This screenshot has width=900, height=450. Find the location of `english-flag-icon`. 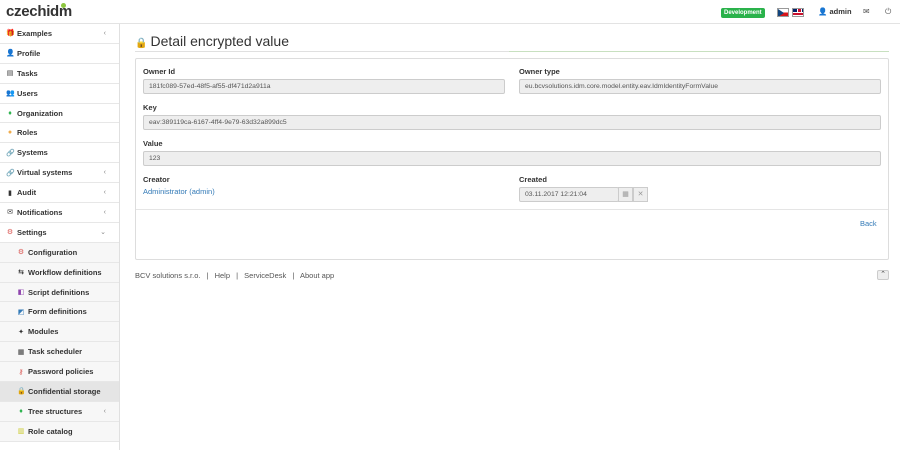

english-flag-icon is located at coordinates (798, 12).